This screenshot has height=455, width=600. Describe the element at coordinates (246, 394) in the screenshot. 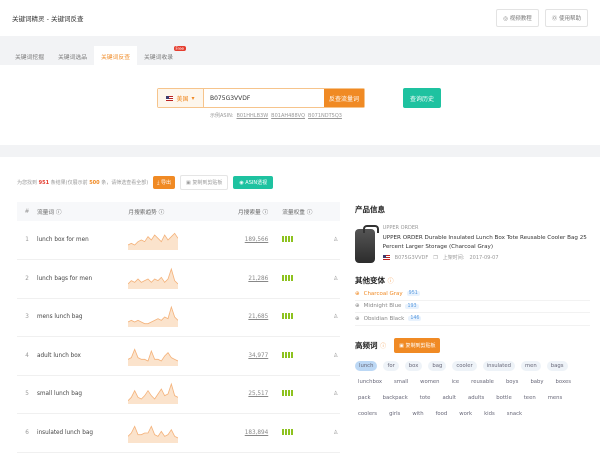

I see `search-volume: 25,517` at that location.